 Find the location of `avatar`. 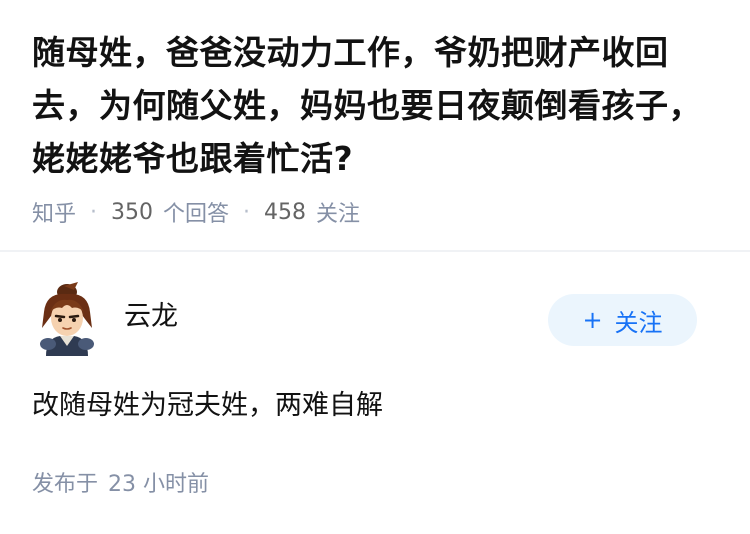

avatar is located at coordinates (67, 319).